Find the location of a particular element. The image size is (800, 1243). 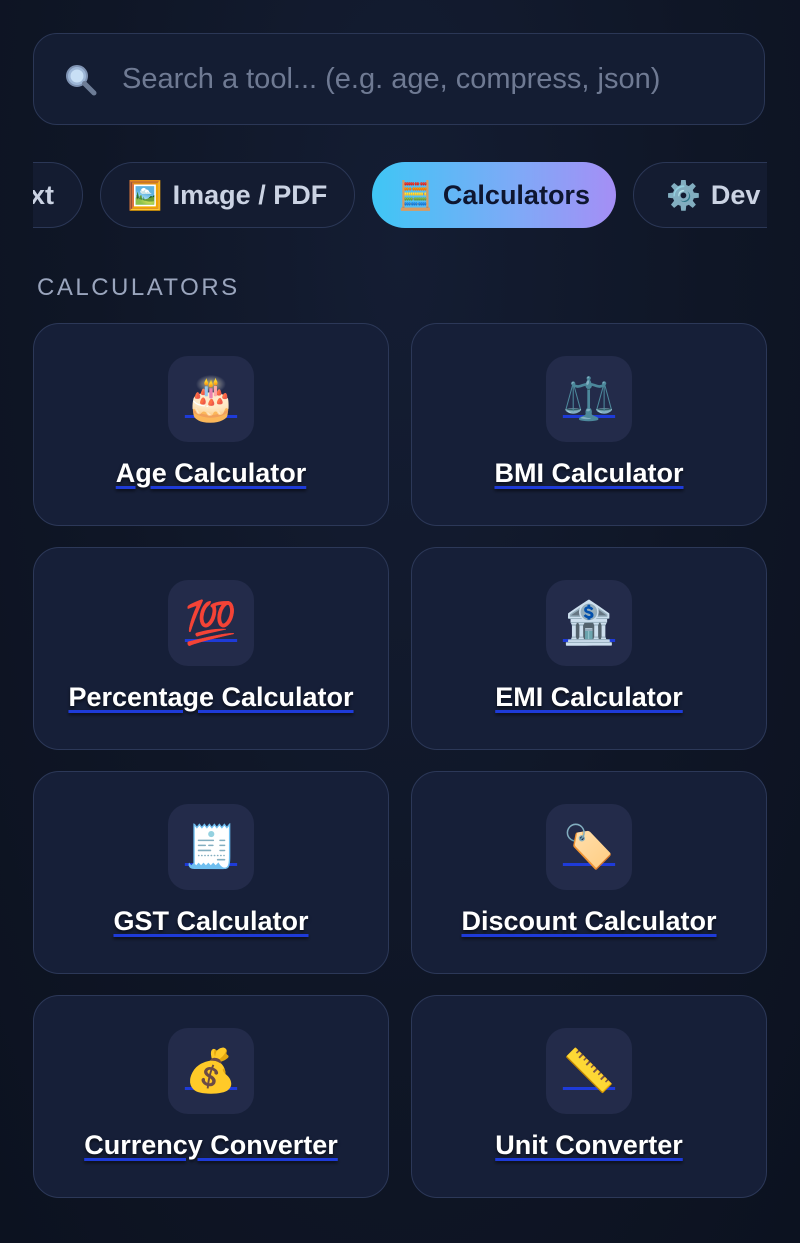

tool-card-bmi-calculator: ⚖️ BMI Calculator is located at coordinates (589, 424).